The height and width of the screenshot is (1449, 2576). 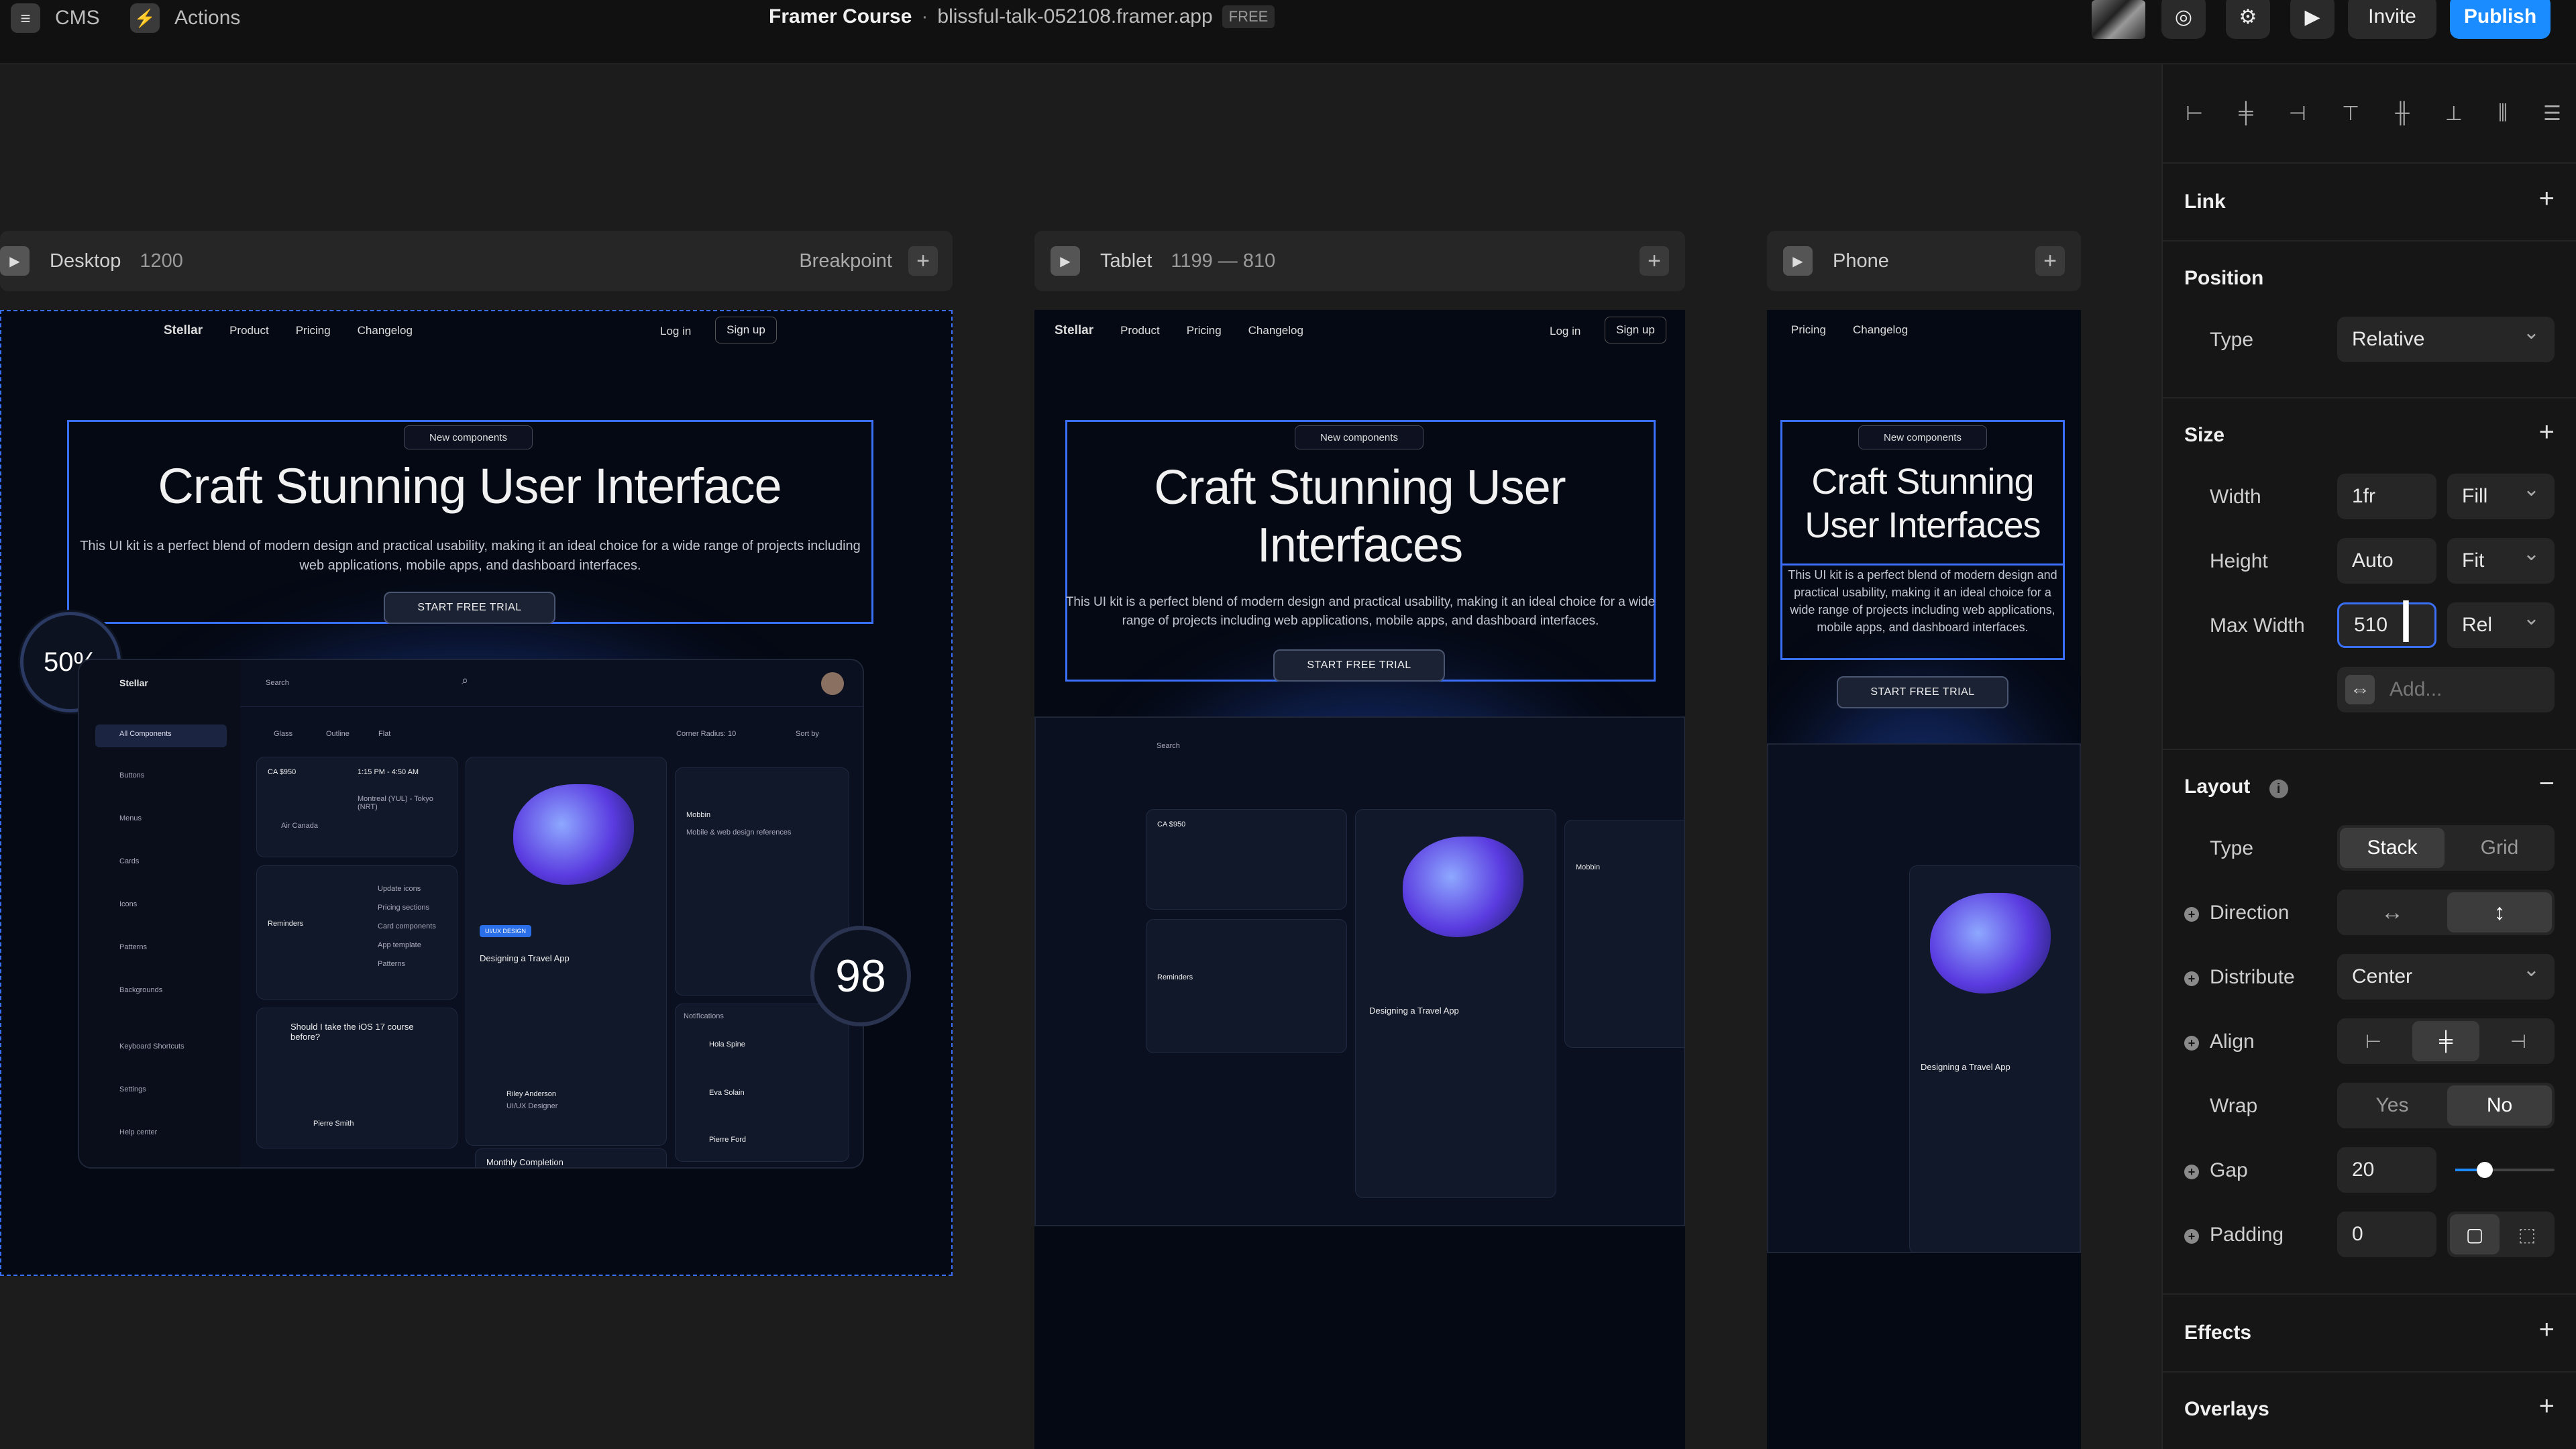 What do you see at coordinates (2257, 625) in the screenshot?
I see `max-width-label: Max Width` at bounding box center [2257, 625].